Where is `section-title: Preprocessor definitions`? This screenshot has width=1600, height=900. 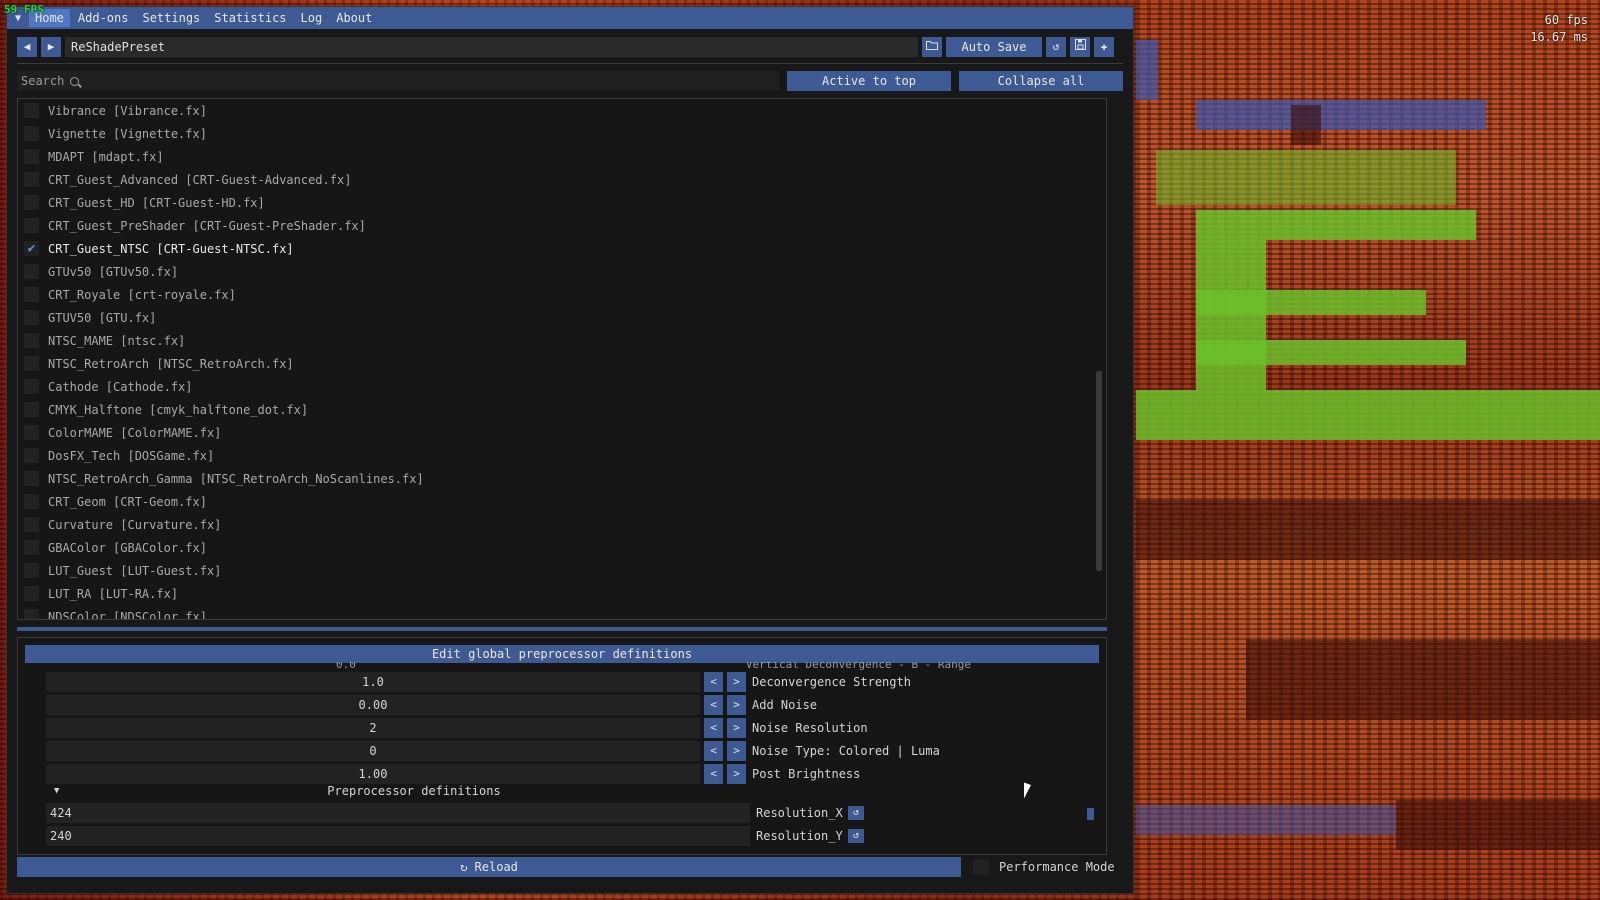
section-title: Preprocessor definitions is located at coordinates (414, 791).